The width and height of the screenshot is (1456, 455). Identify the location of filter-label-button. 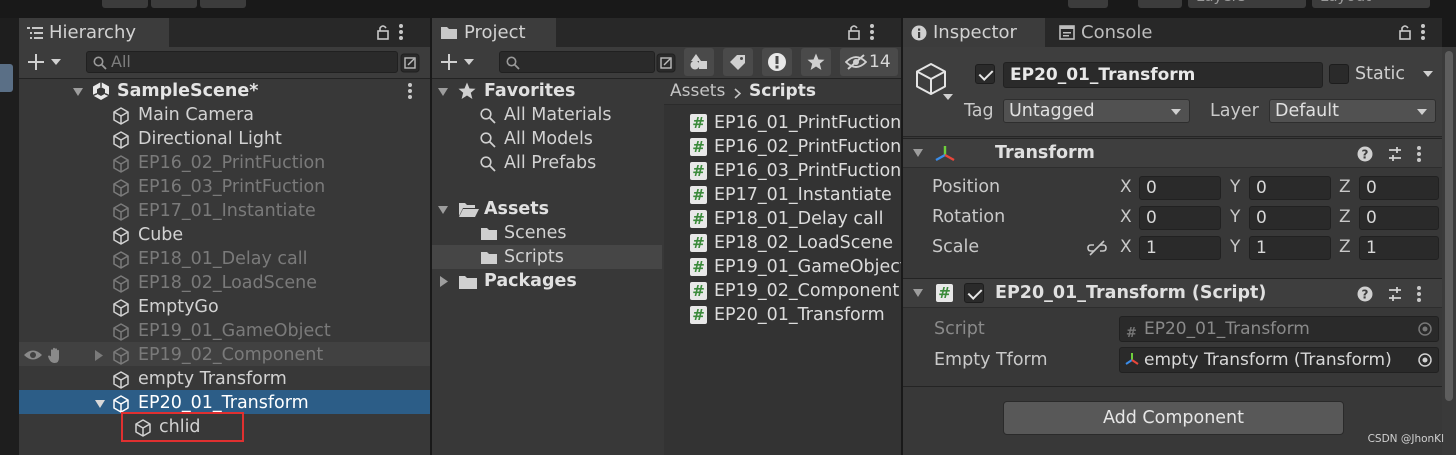
(738, 62).